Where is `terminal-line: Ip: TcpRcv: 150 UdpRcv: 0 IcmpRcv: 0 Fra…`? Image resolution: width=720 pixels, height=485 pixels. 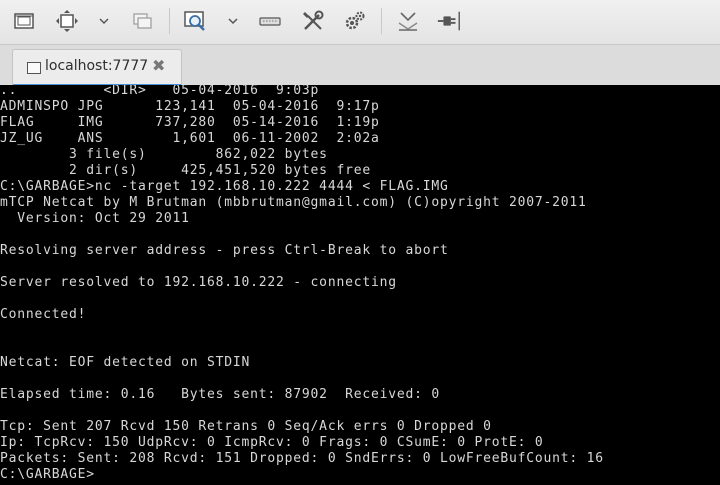
terminal-line: Ip: TcpRcv: 150 UdpRcv: 0 IcmpRcv: 0 Fra… is located at coordinates (272, 442).